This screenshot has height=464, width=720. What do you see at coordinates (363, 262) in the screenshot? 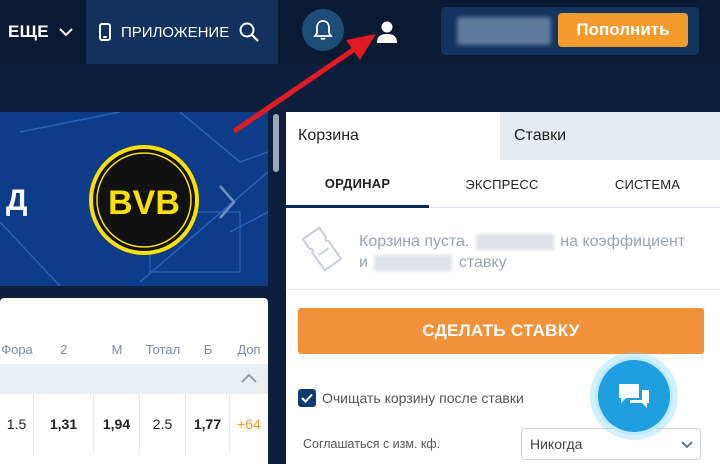
I see `empty-text-line2-start: и` at bounding box center [363, 262].